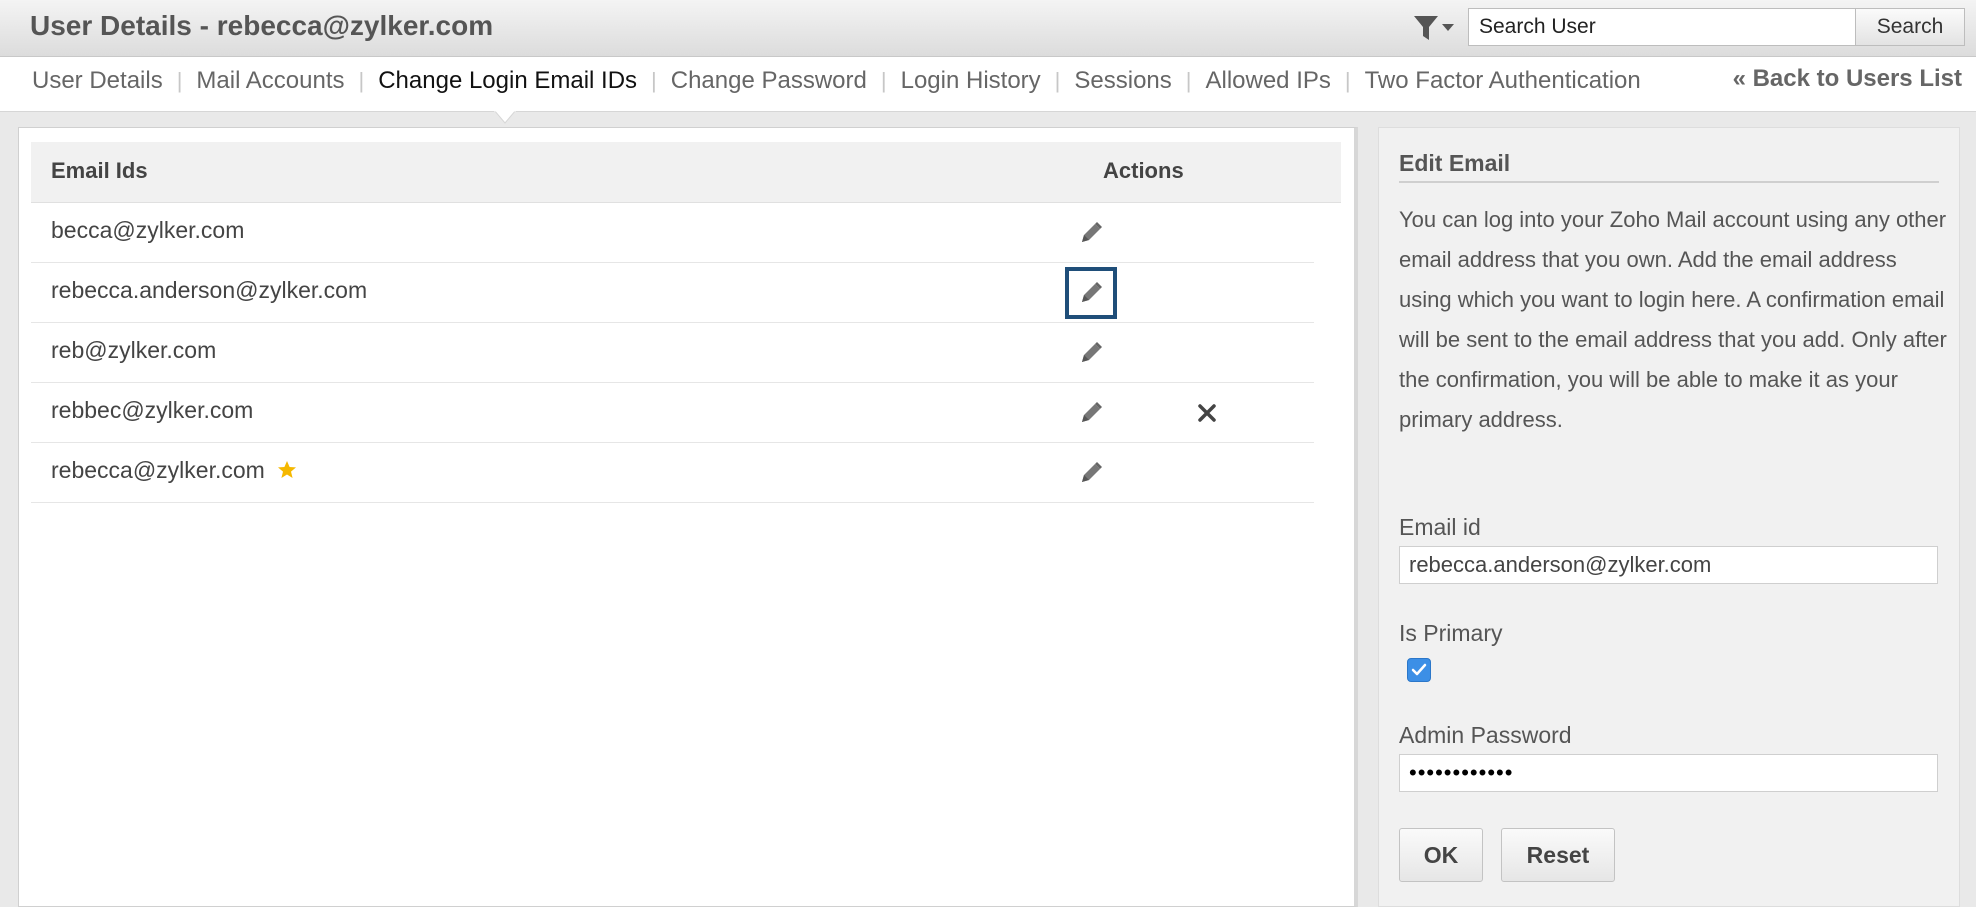 The image size is (1976, 907). What do you see at coordinates (97, 81) in the screenshot?
I see `tab-user-details: User Details` at bounding box center [97, 81].